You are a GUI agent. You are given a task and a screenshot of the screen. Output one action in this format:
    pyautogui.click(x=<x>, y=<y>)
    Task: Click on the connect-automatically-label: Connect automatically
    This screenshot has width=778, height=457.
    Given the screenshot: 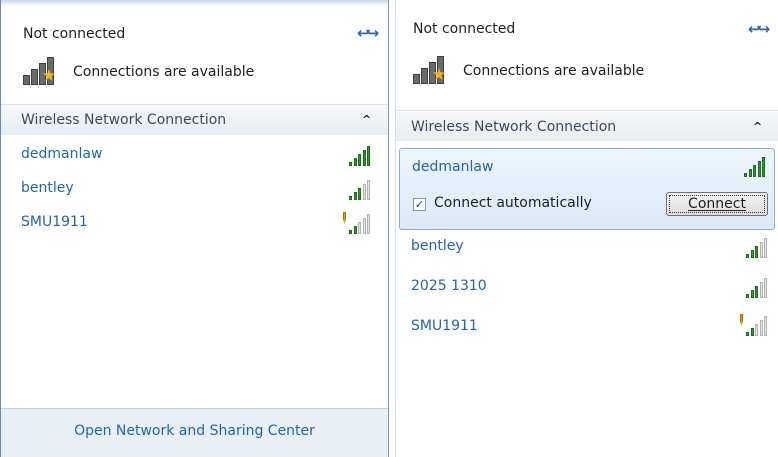 What is the action you would take?
    pyautogui.click(x=513, y=203)
    